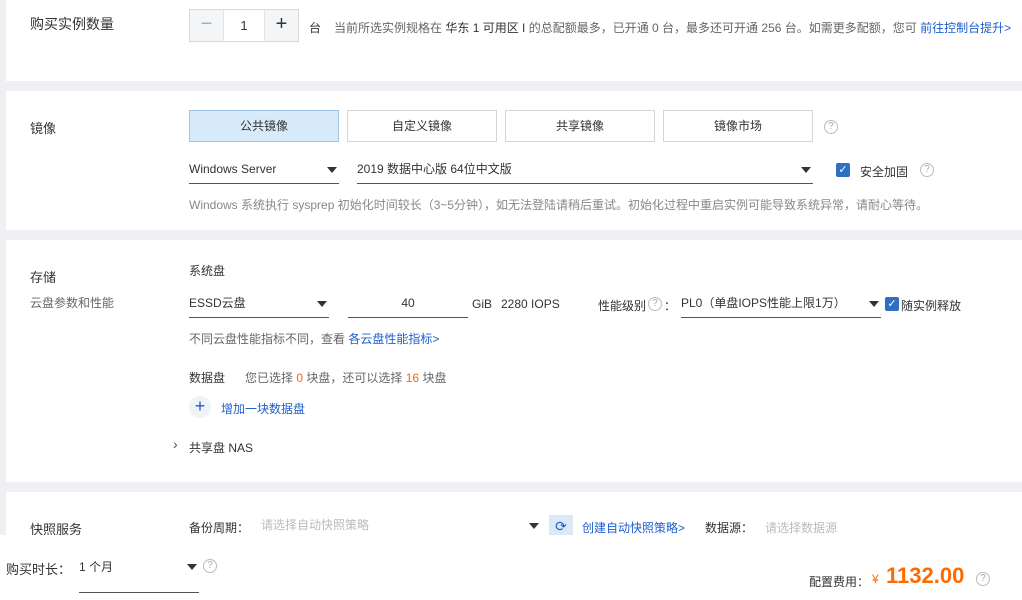  I want to click on quantity-input: 1, so click(244, 25).